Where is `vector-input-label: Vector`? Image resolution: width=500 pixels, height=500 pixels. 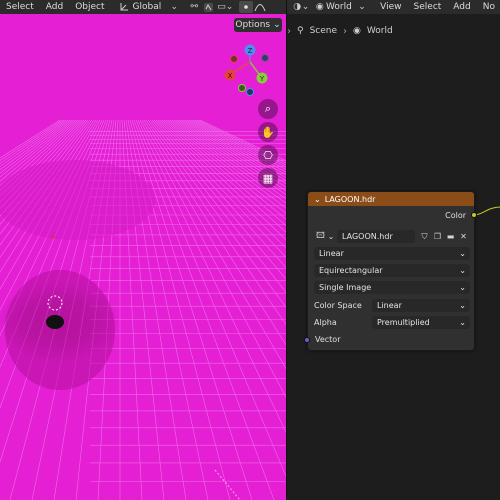 vector-input-label: Vector is located at coordinates (328, 339).